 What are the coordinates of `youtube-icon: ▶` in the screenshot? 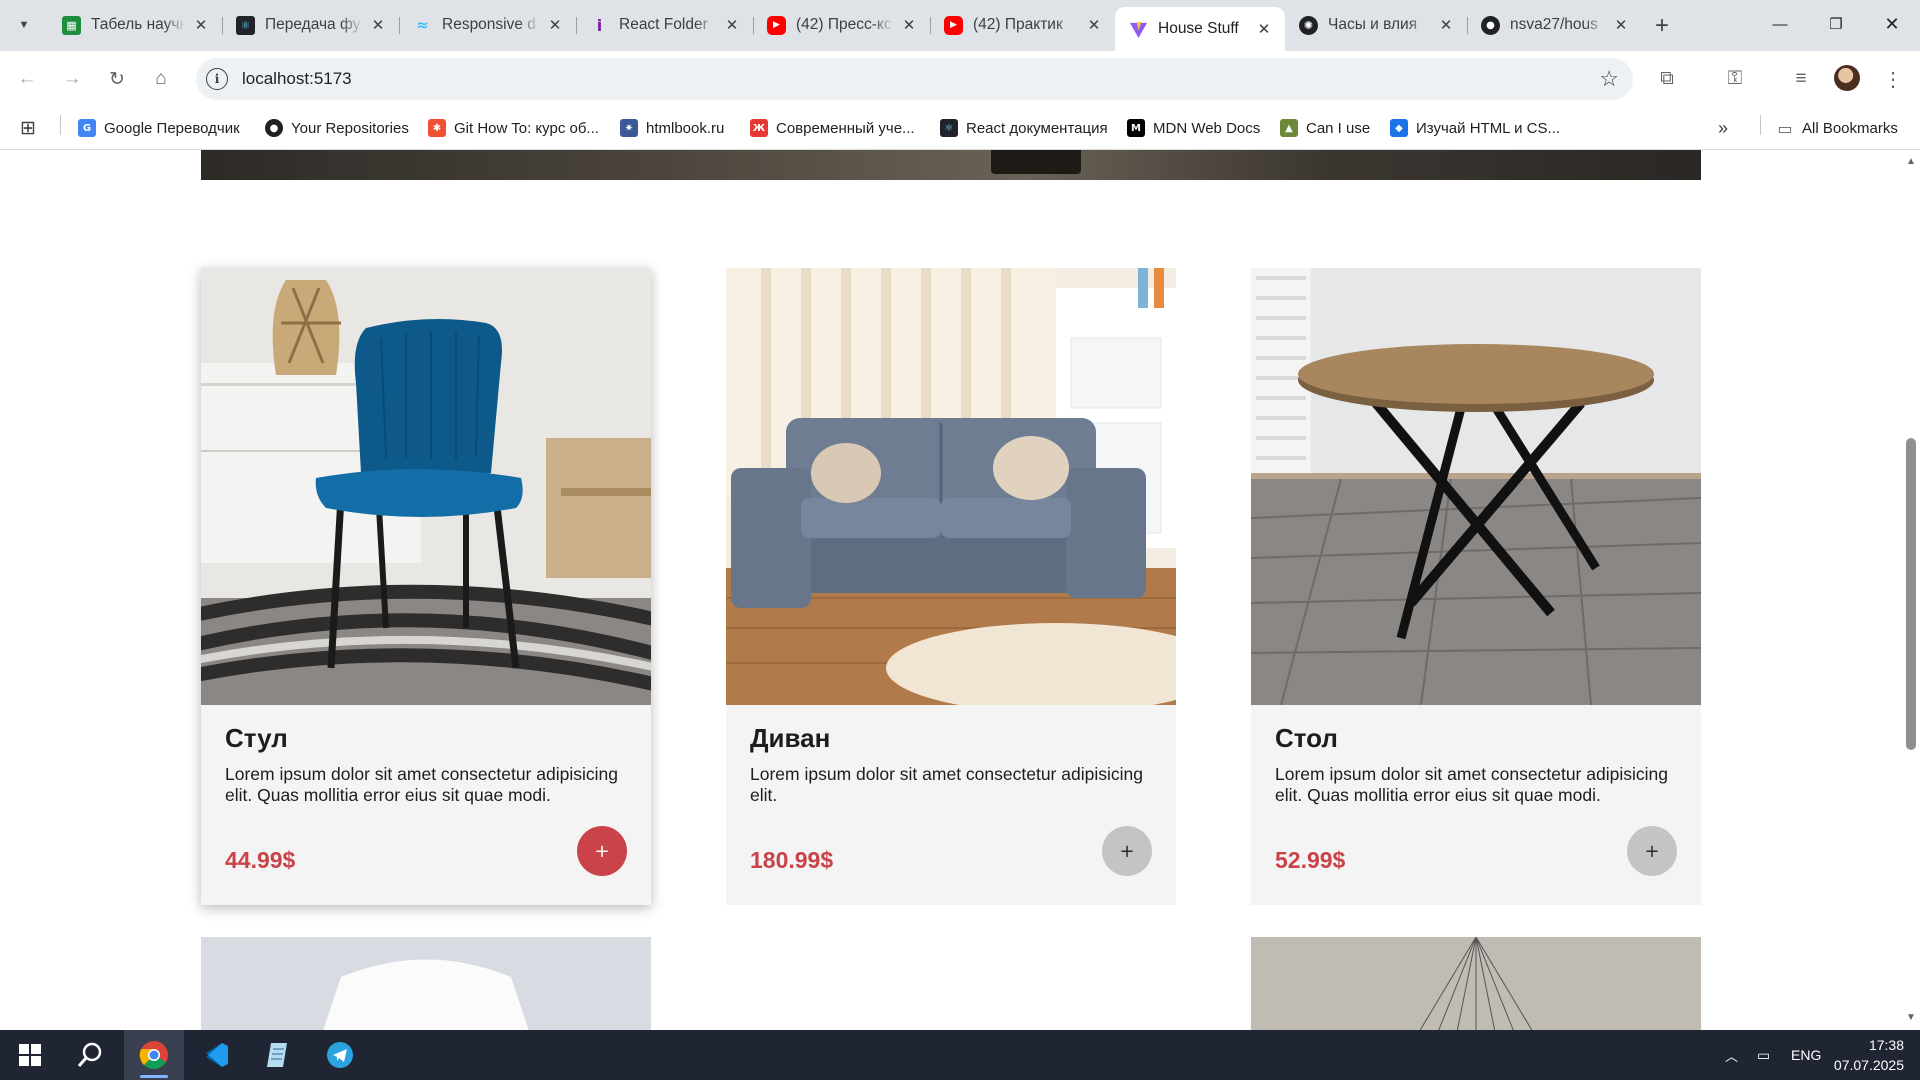 It's located at (776, 25).